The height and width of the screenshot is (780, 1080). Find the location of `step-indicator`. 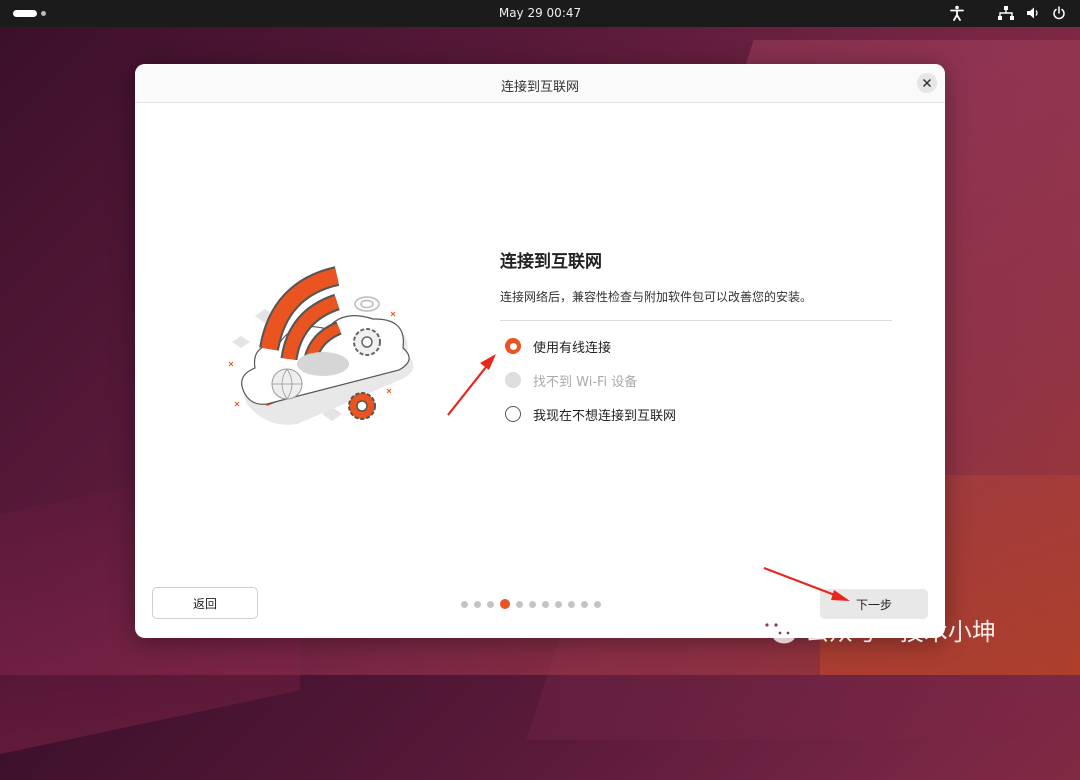

step-indicator is located at coordinates (531, 604).